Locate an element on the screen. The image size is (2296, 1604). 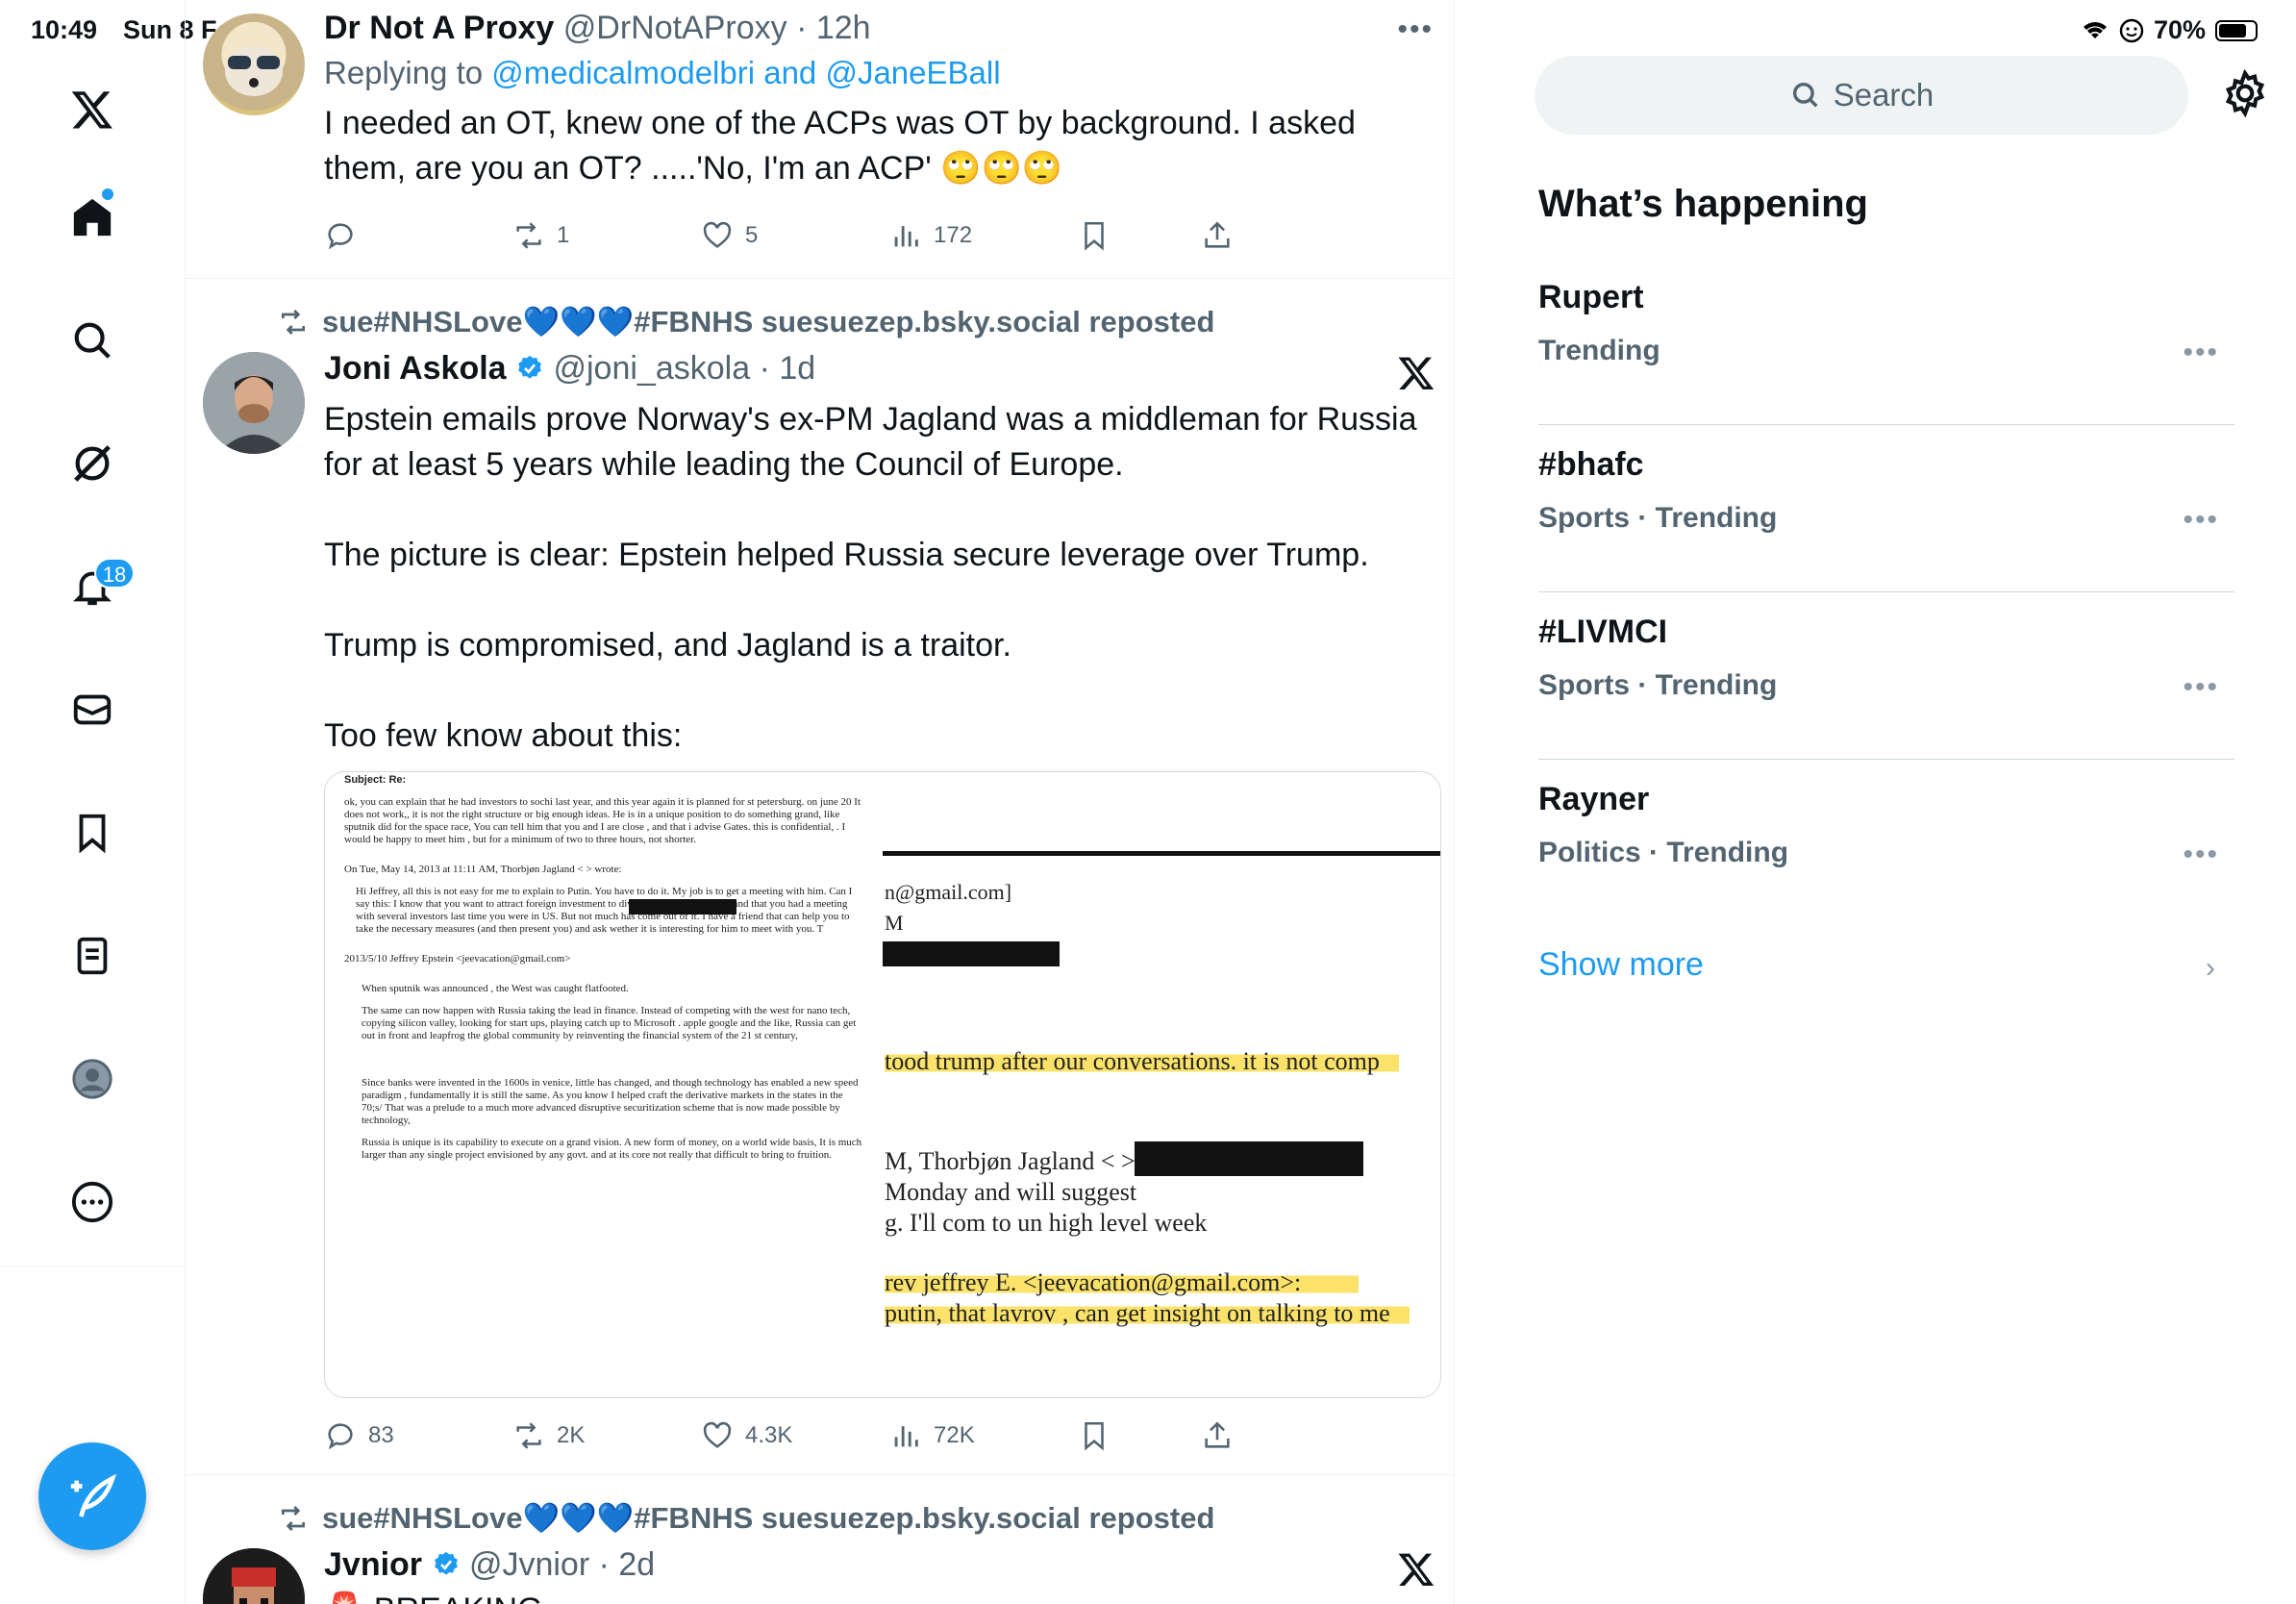
gear-icon is located at coordinates (2245, 93).